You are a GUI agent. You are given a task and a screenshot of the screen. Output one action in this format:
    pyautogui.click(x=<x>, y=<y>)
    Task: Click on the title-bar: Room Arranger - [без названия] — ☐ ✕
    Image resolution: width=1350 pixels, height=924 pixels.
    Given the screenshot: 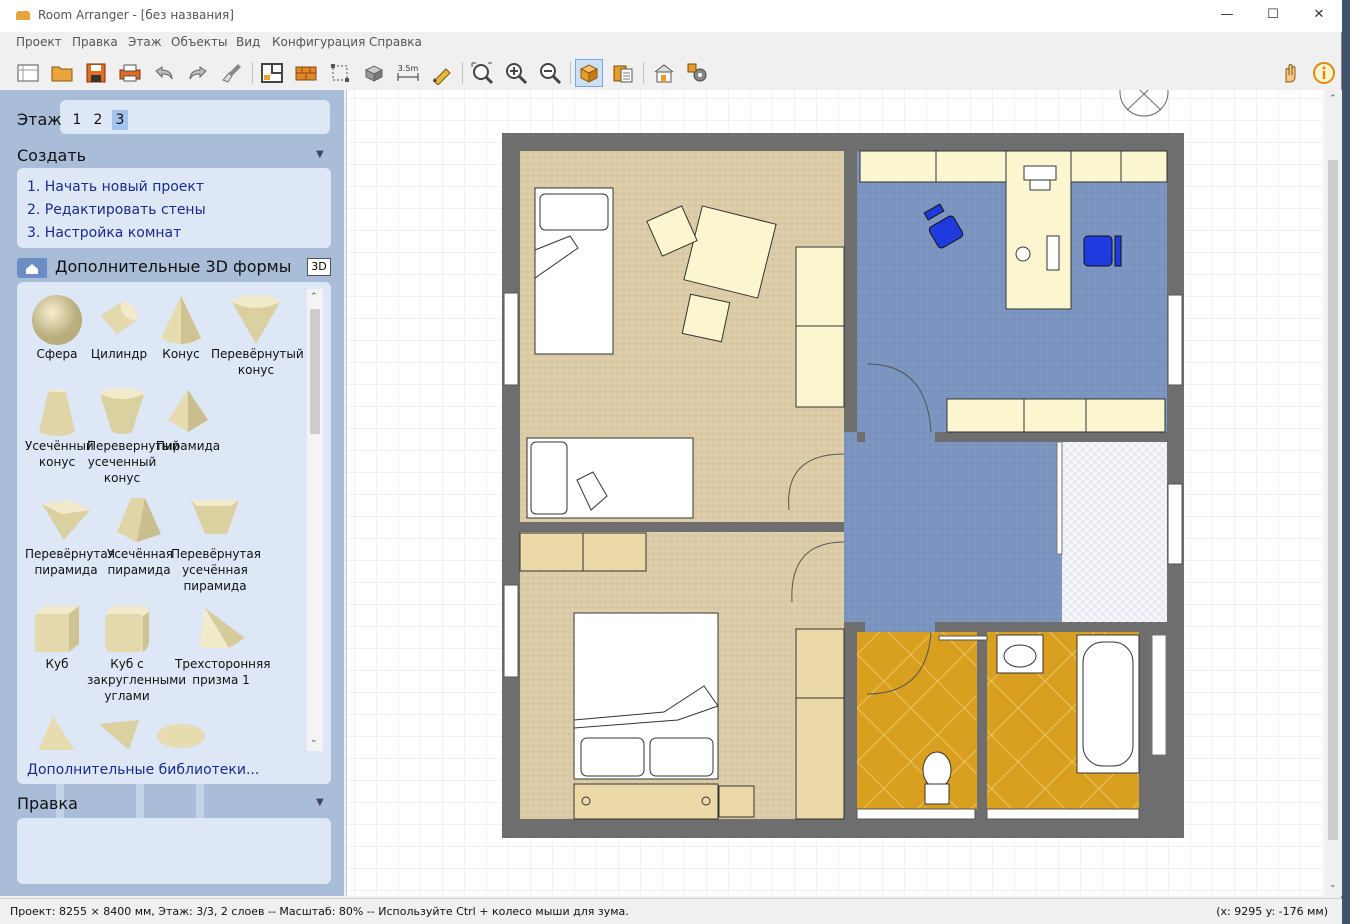 What is the action you would take?
    pyautogui.click(x=671, y=16)
    